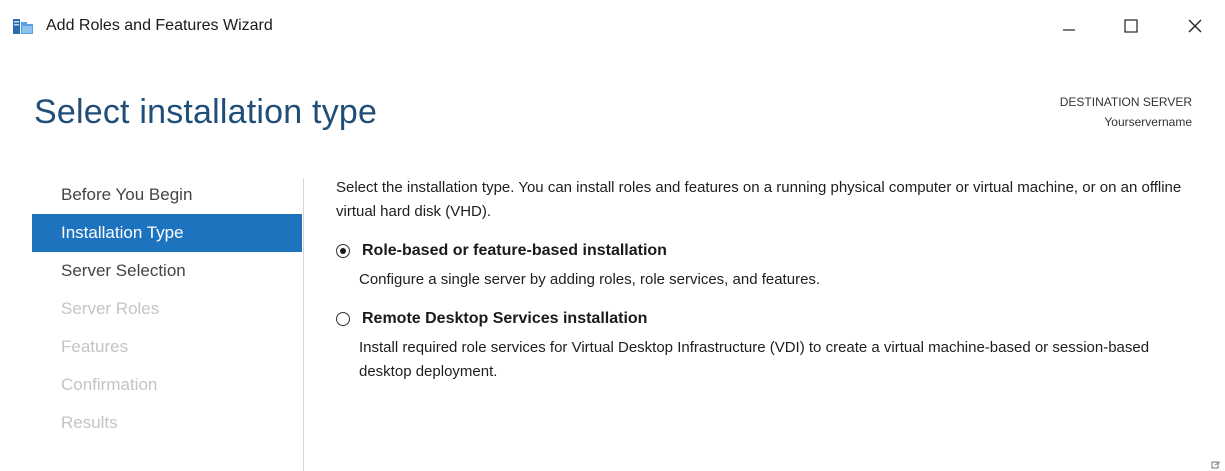 The width and height of the screenshot is (1225, 471). What do you see at coordinates (612, 26) in the screenshot?
I see `title-bar: Add Roles and Features Wizard` at bounding box center [612, 26].